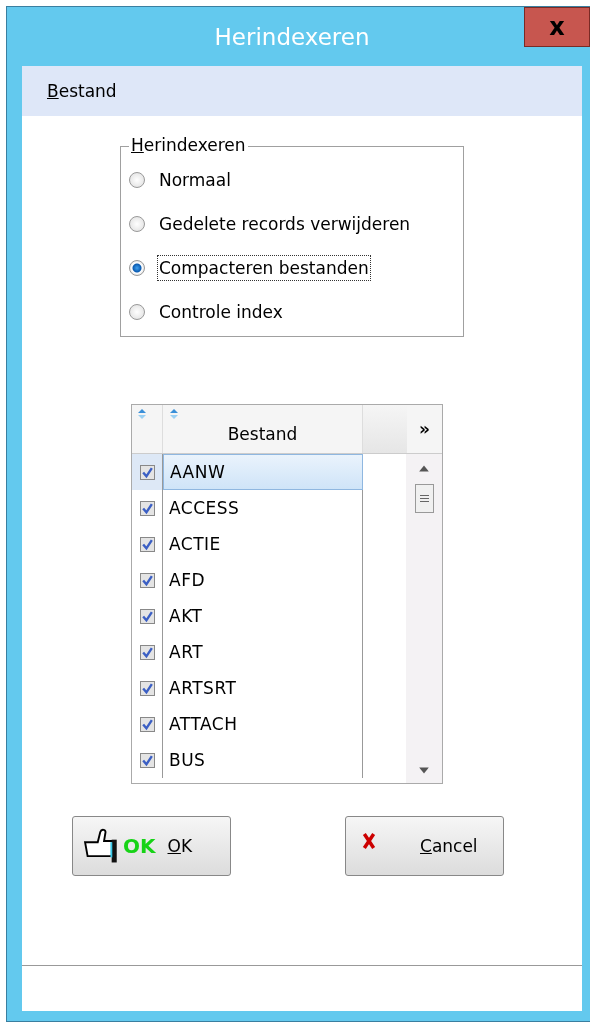 The width and height of the screenshot is (590, 1022). What do you see at coordinates (188, 145) in the screenshot?
I see `group-title: Herindexeren` at bounding box center [188, 145].